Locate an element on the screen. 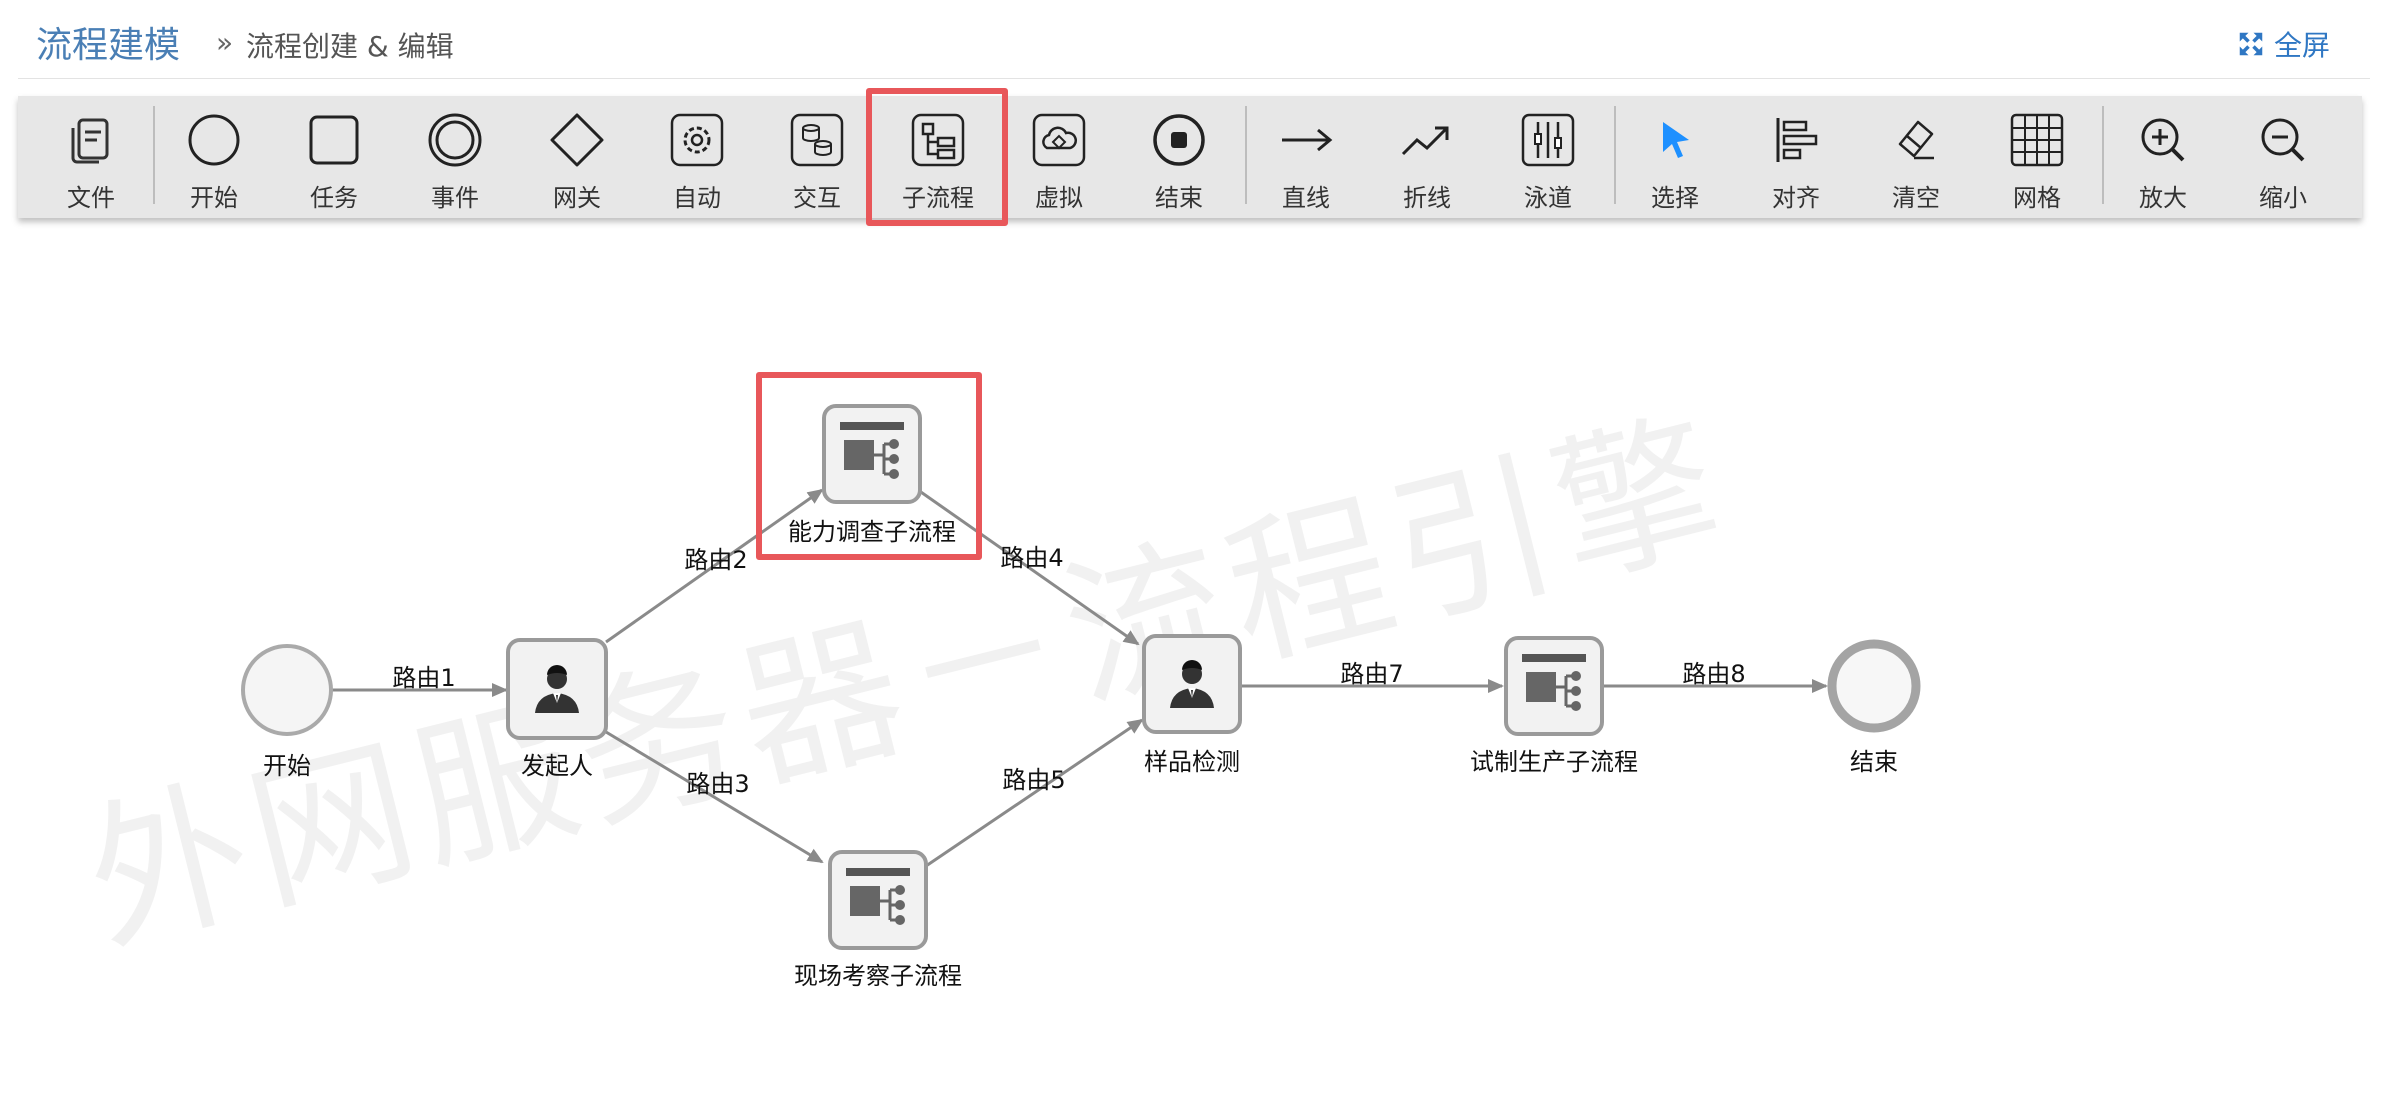  node-label-trial: 试制生产子流程 is located at coordinates (1554, 762).